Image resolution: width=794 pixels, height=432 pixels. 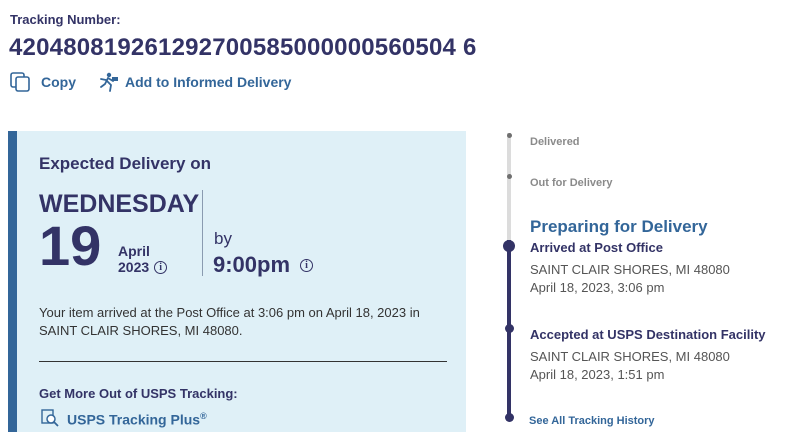 I want to click on more-tracking-title: Get More Out of USPS Tracking:, so click(x=138, y=393).